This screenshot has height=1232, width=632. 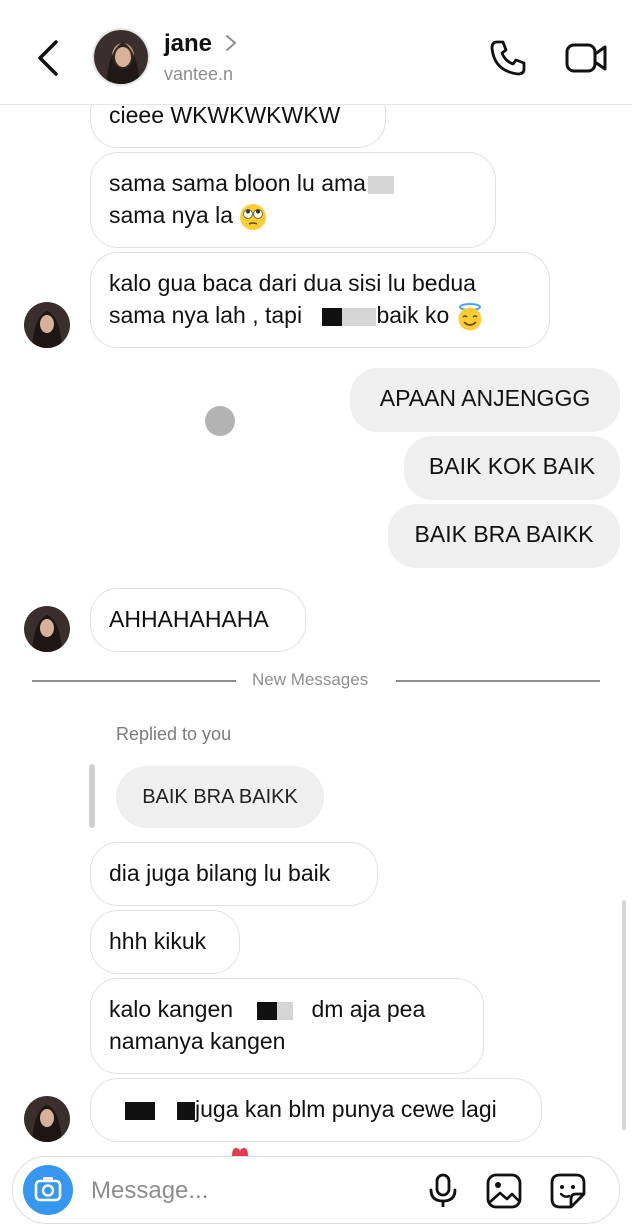 I want to click on reply-indicator, so click(x=92, y=796).